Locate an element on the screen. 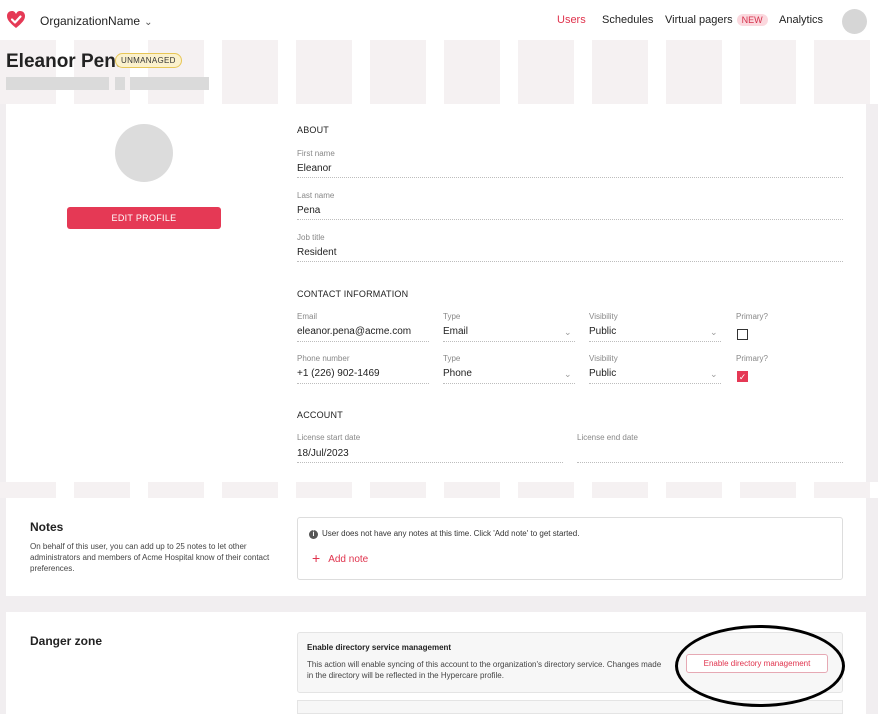 The height and width of the screenshot is (714, 878). last-name-field: Pena is located at coordinates (308, 210).